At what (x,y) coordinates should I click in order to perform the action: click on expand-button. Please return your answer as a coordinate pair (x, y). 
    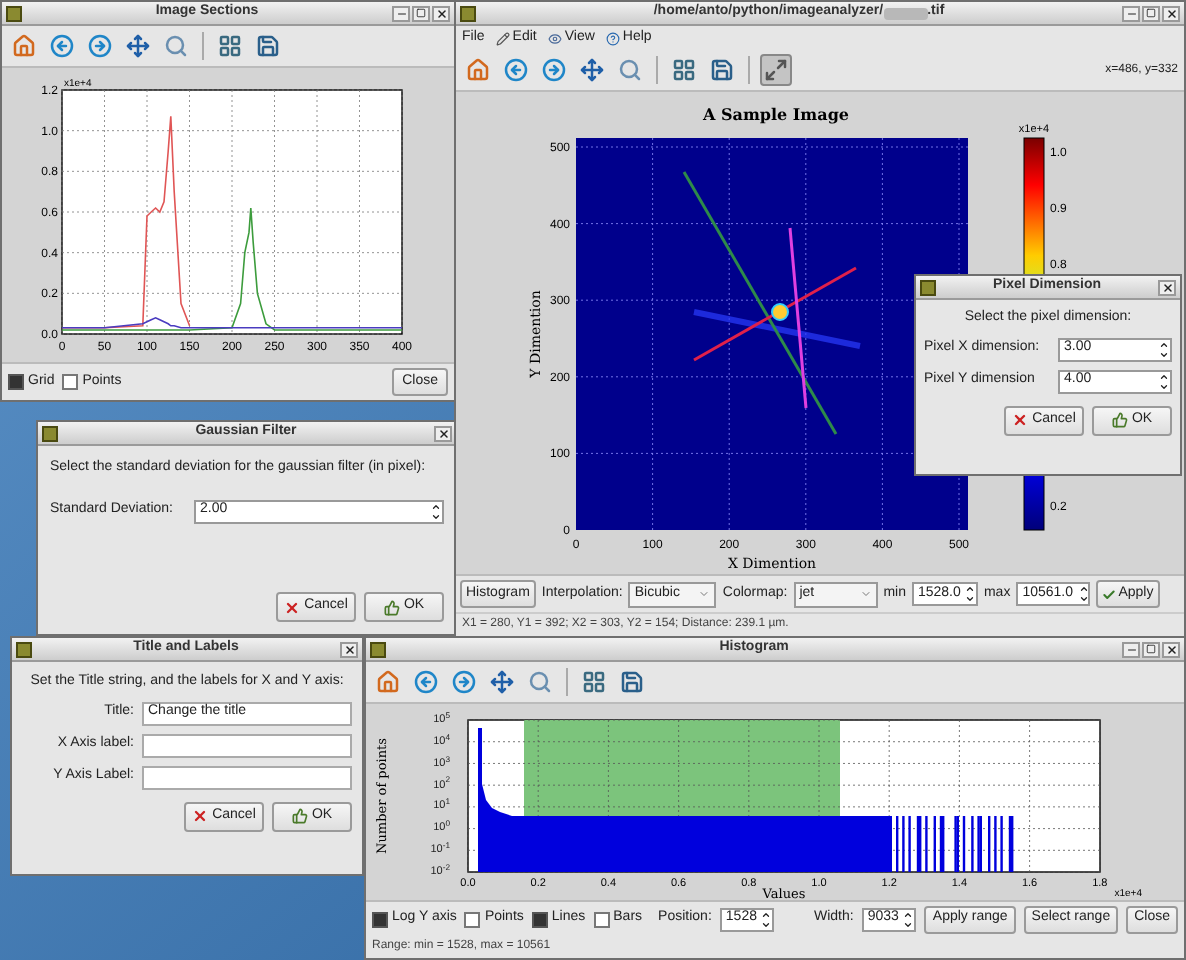
    Looking at the image, I should click on (776, 70).